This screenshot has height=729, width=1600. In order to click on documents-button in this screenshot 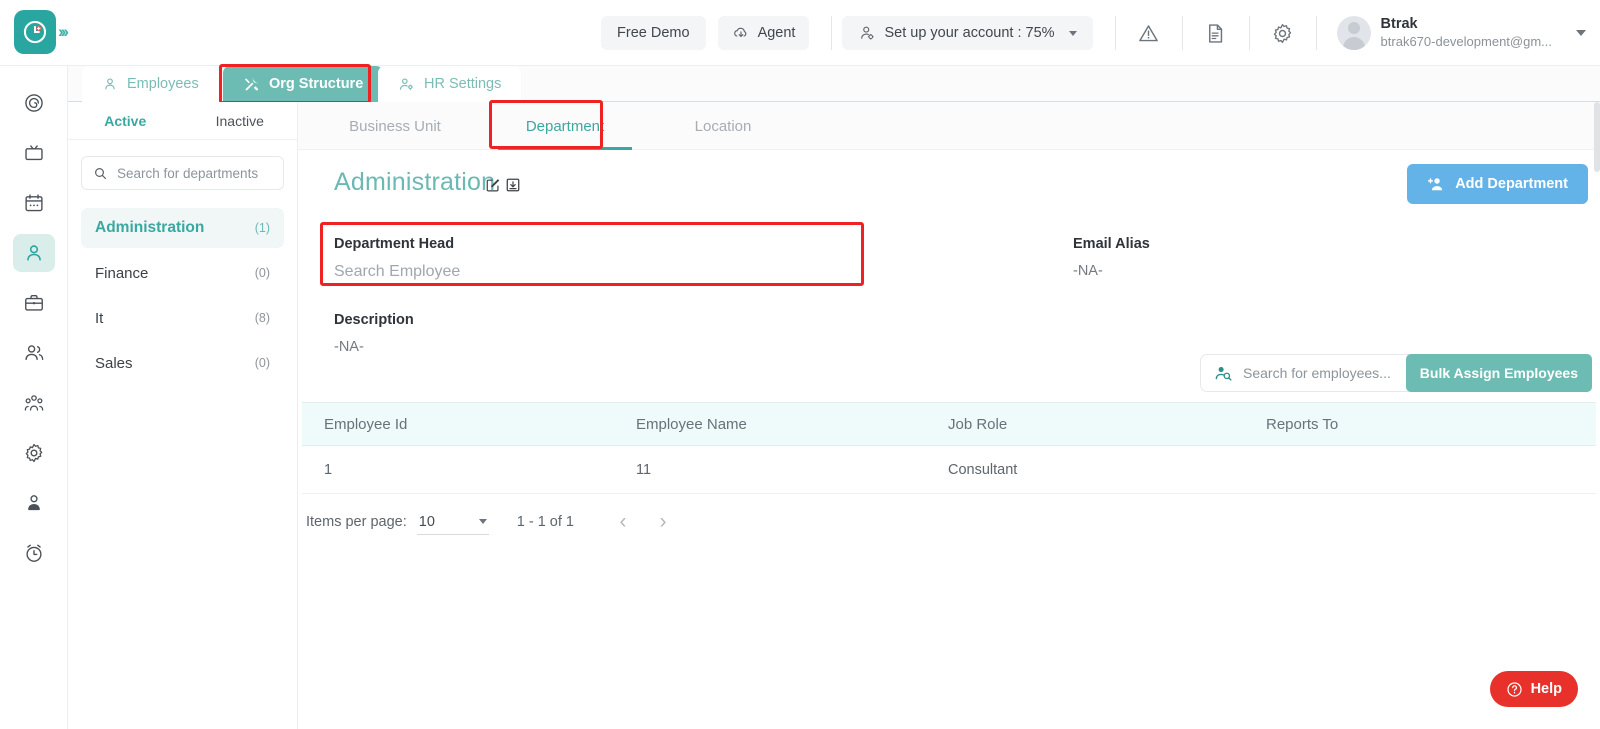, I will do `click(1216, 33)`.